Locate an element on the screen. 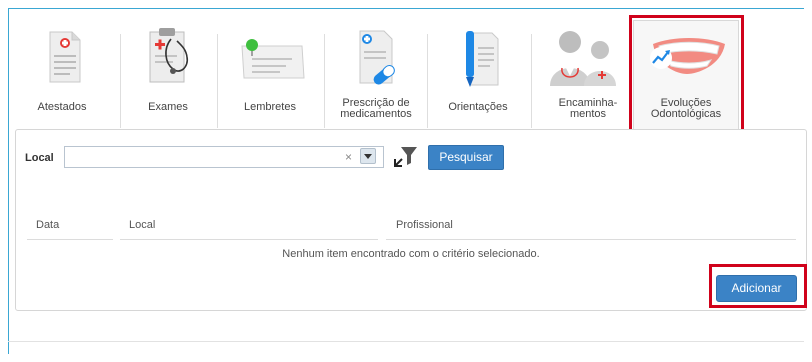 Image resolution: width=812 pixels, height=362 pixels. bottom-divider is located at coordinates (406, 341).